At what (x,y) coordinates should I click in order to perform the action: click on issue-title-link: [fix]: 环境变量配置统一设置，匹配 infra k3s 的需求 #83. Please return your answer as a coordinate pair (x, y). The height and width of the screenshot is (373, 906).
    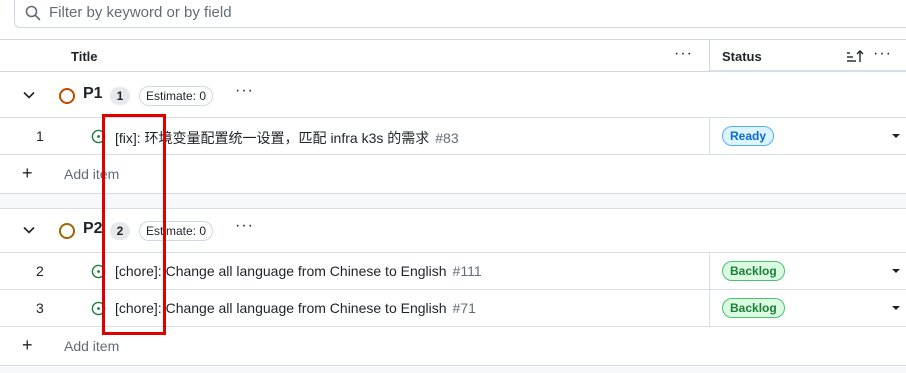
    Looking at the image, I should click on (287, 138).